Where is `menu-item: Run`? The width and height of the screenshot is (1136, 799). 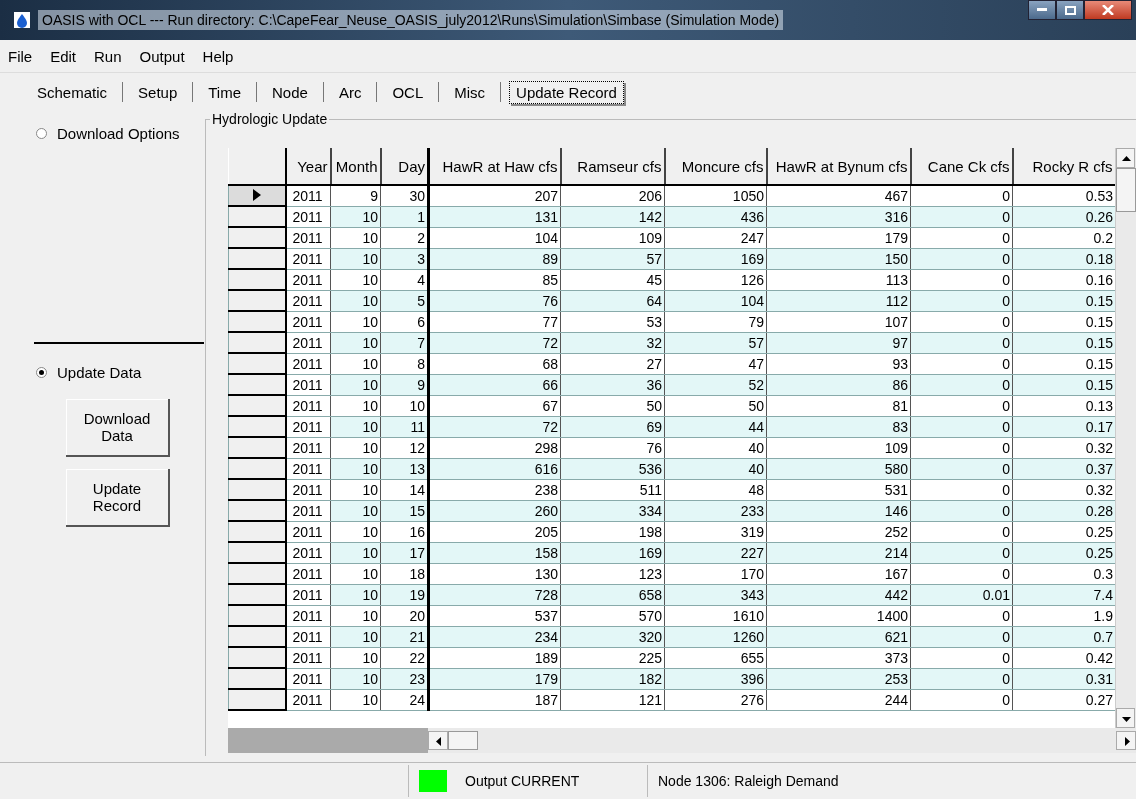 menu-item: Run is located at coordinates (108, 56).